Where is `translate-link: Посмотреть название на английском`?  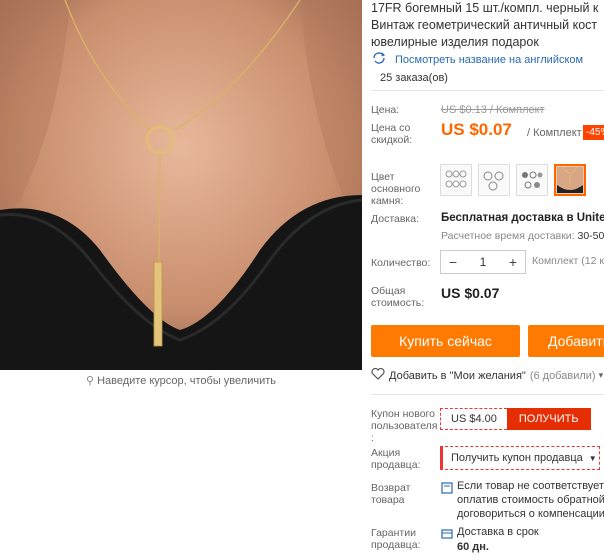
translate-link: Посмотреть название на английском is located at coordinates (477, 59).